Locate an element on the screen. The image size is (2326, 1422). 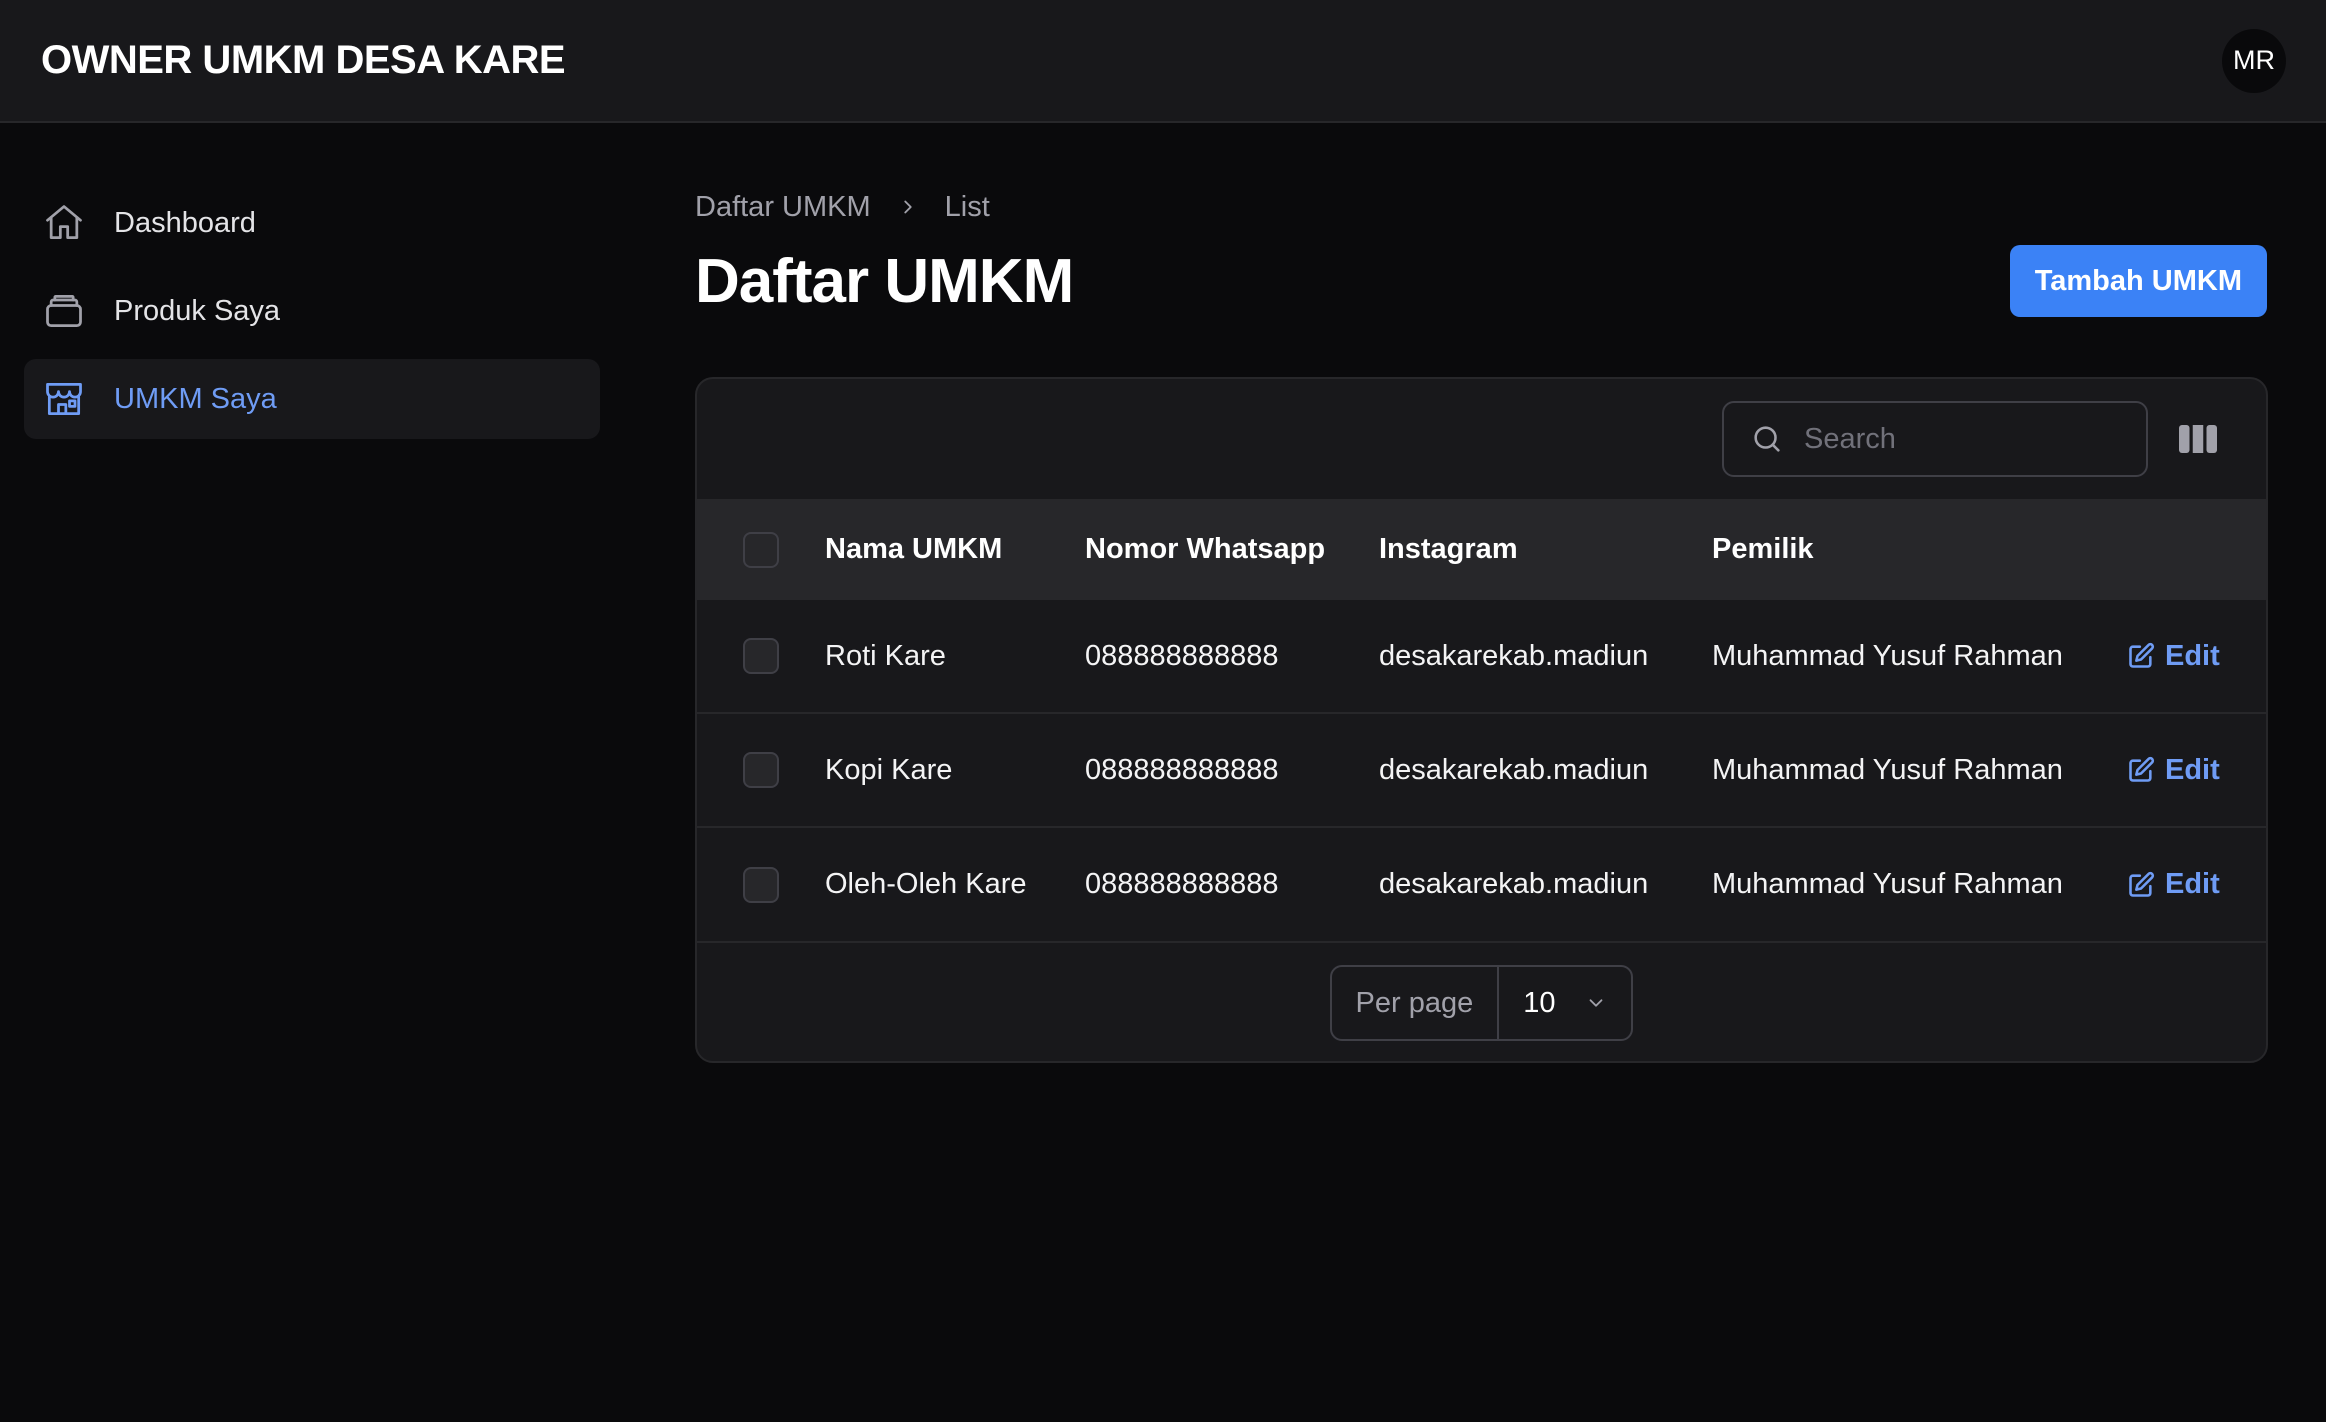
store-icon is located at coordinates (64, 399).